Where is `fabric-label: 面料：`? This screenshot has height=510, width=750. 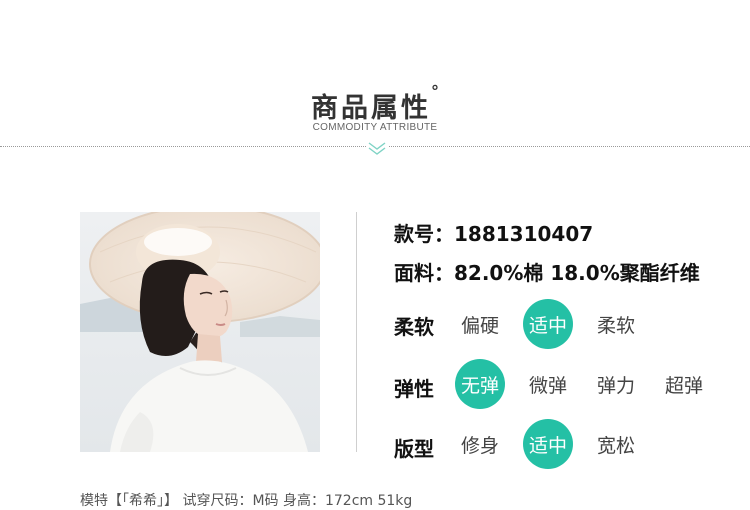
fabric-label: 面料： is located at coordinates (424, 273).